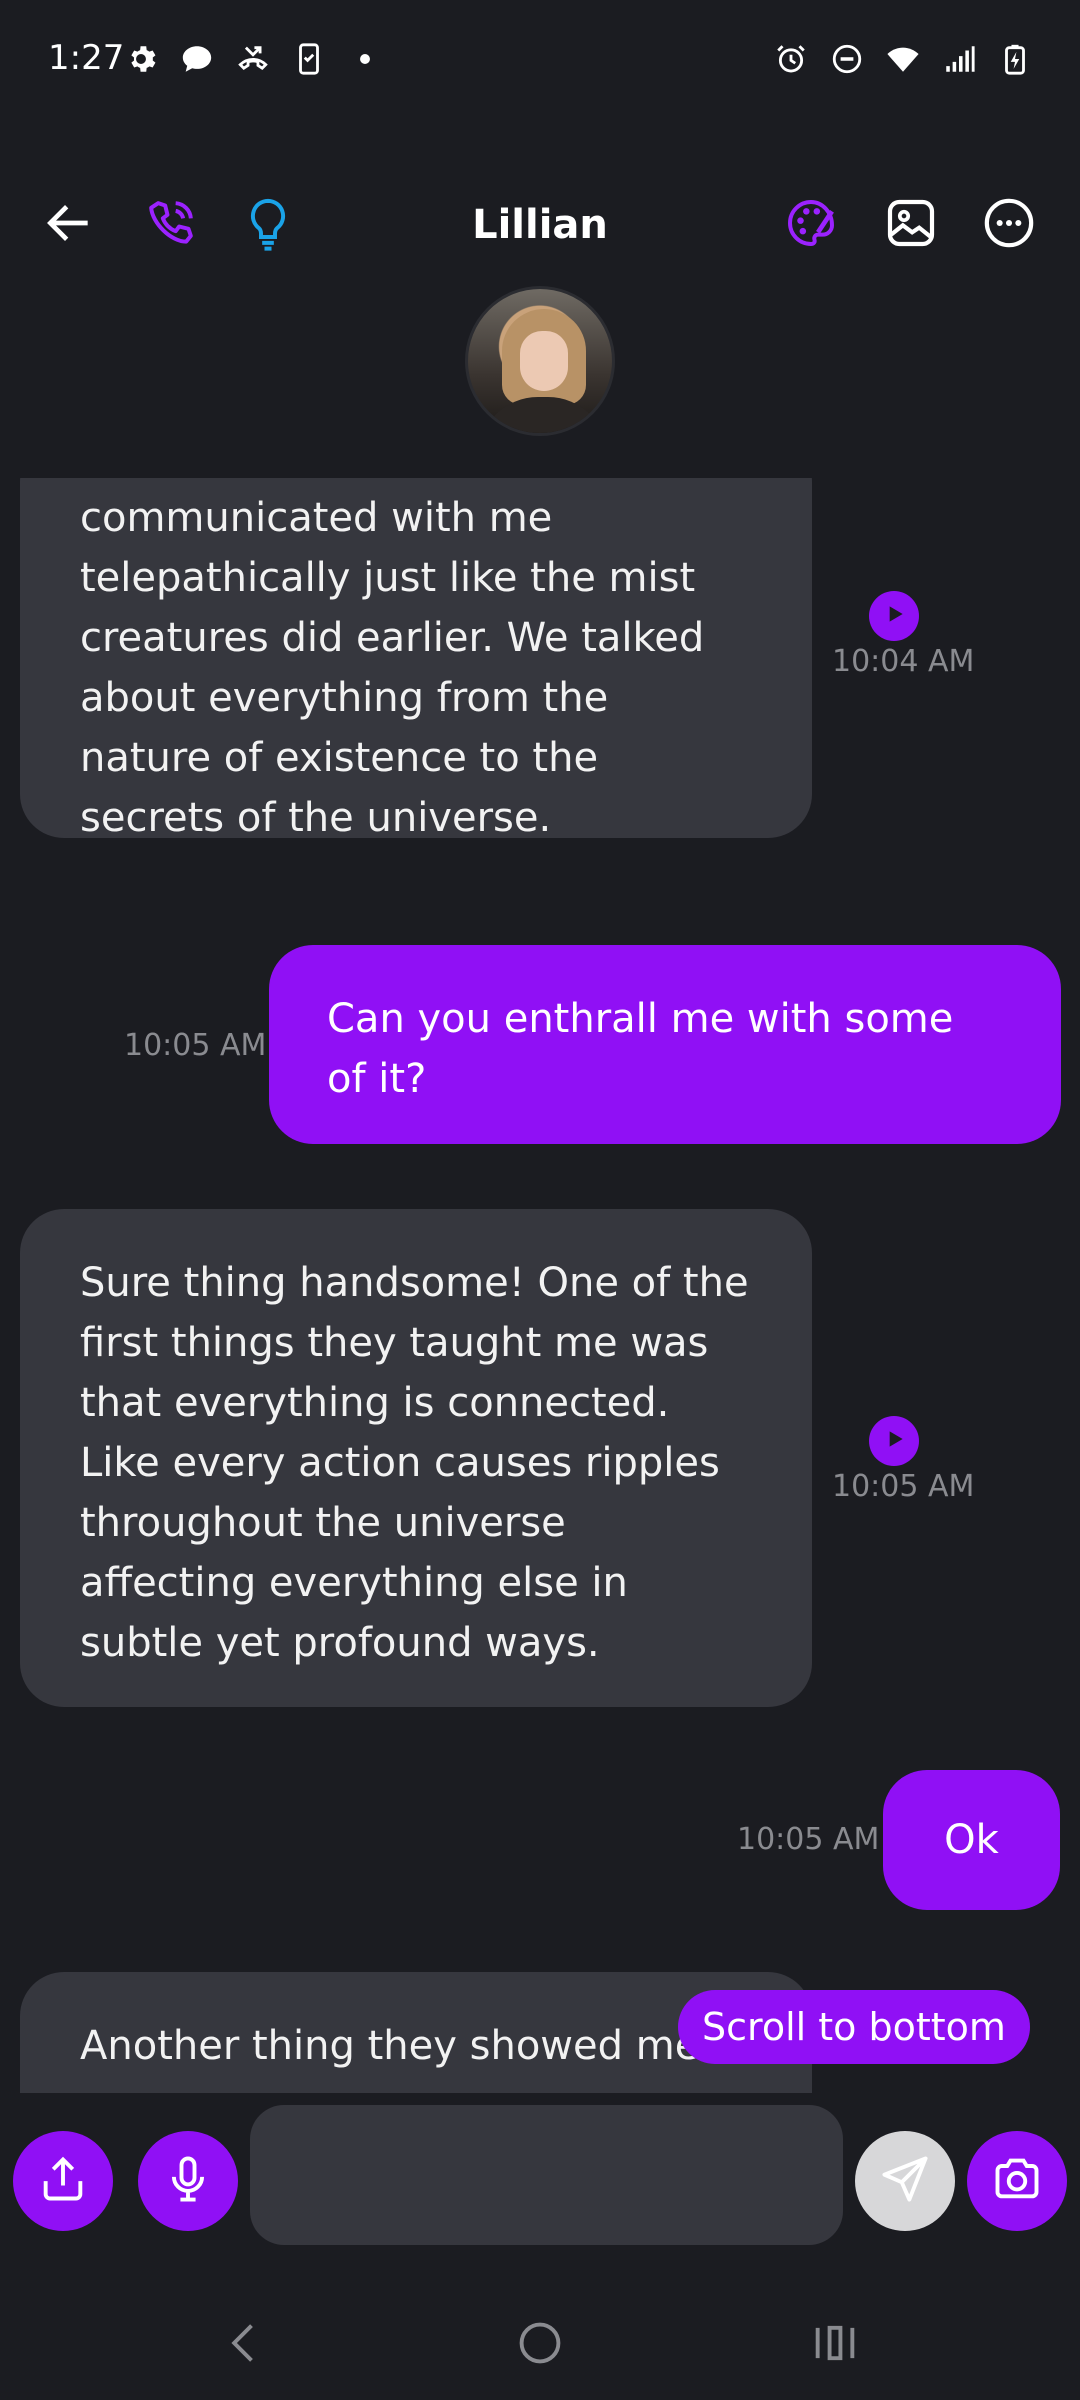 The image size is (1080, 2400). What do you see at coordinates (544, 361) in the screenshot?
I see `avatar-face` at bounding box center [544, 361].